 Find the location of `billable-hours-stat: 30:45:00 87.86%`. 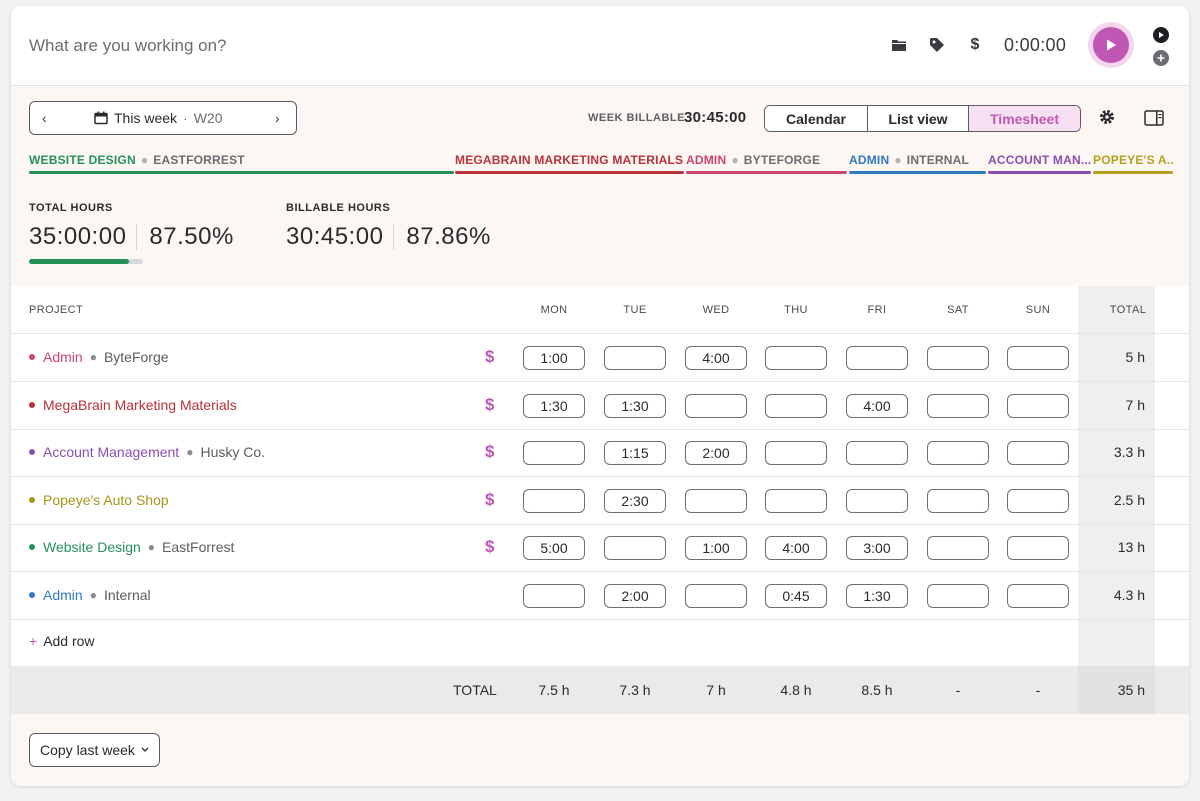

billable-hours-stat: 30:45:00 87.86% is located at coordinates (388, 237).